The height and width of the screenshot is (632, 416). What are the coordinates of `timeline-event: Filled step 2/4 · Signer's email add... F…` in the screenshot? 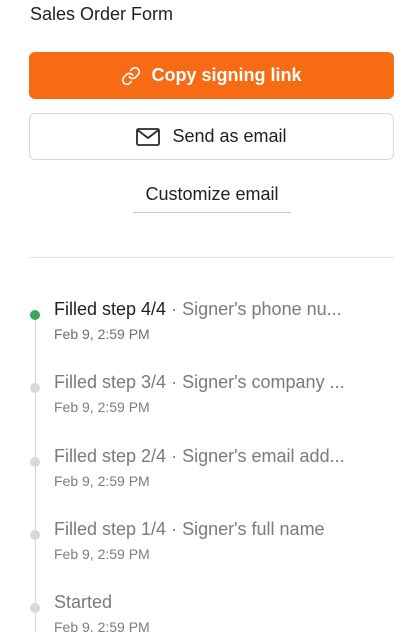 It's located at (208, 474).